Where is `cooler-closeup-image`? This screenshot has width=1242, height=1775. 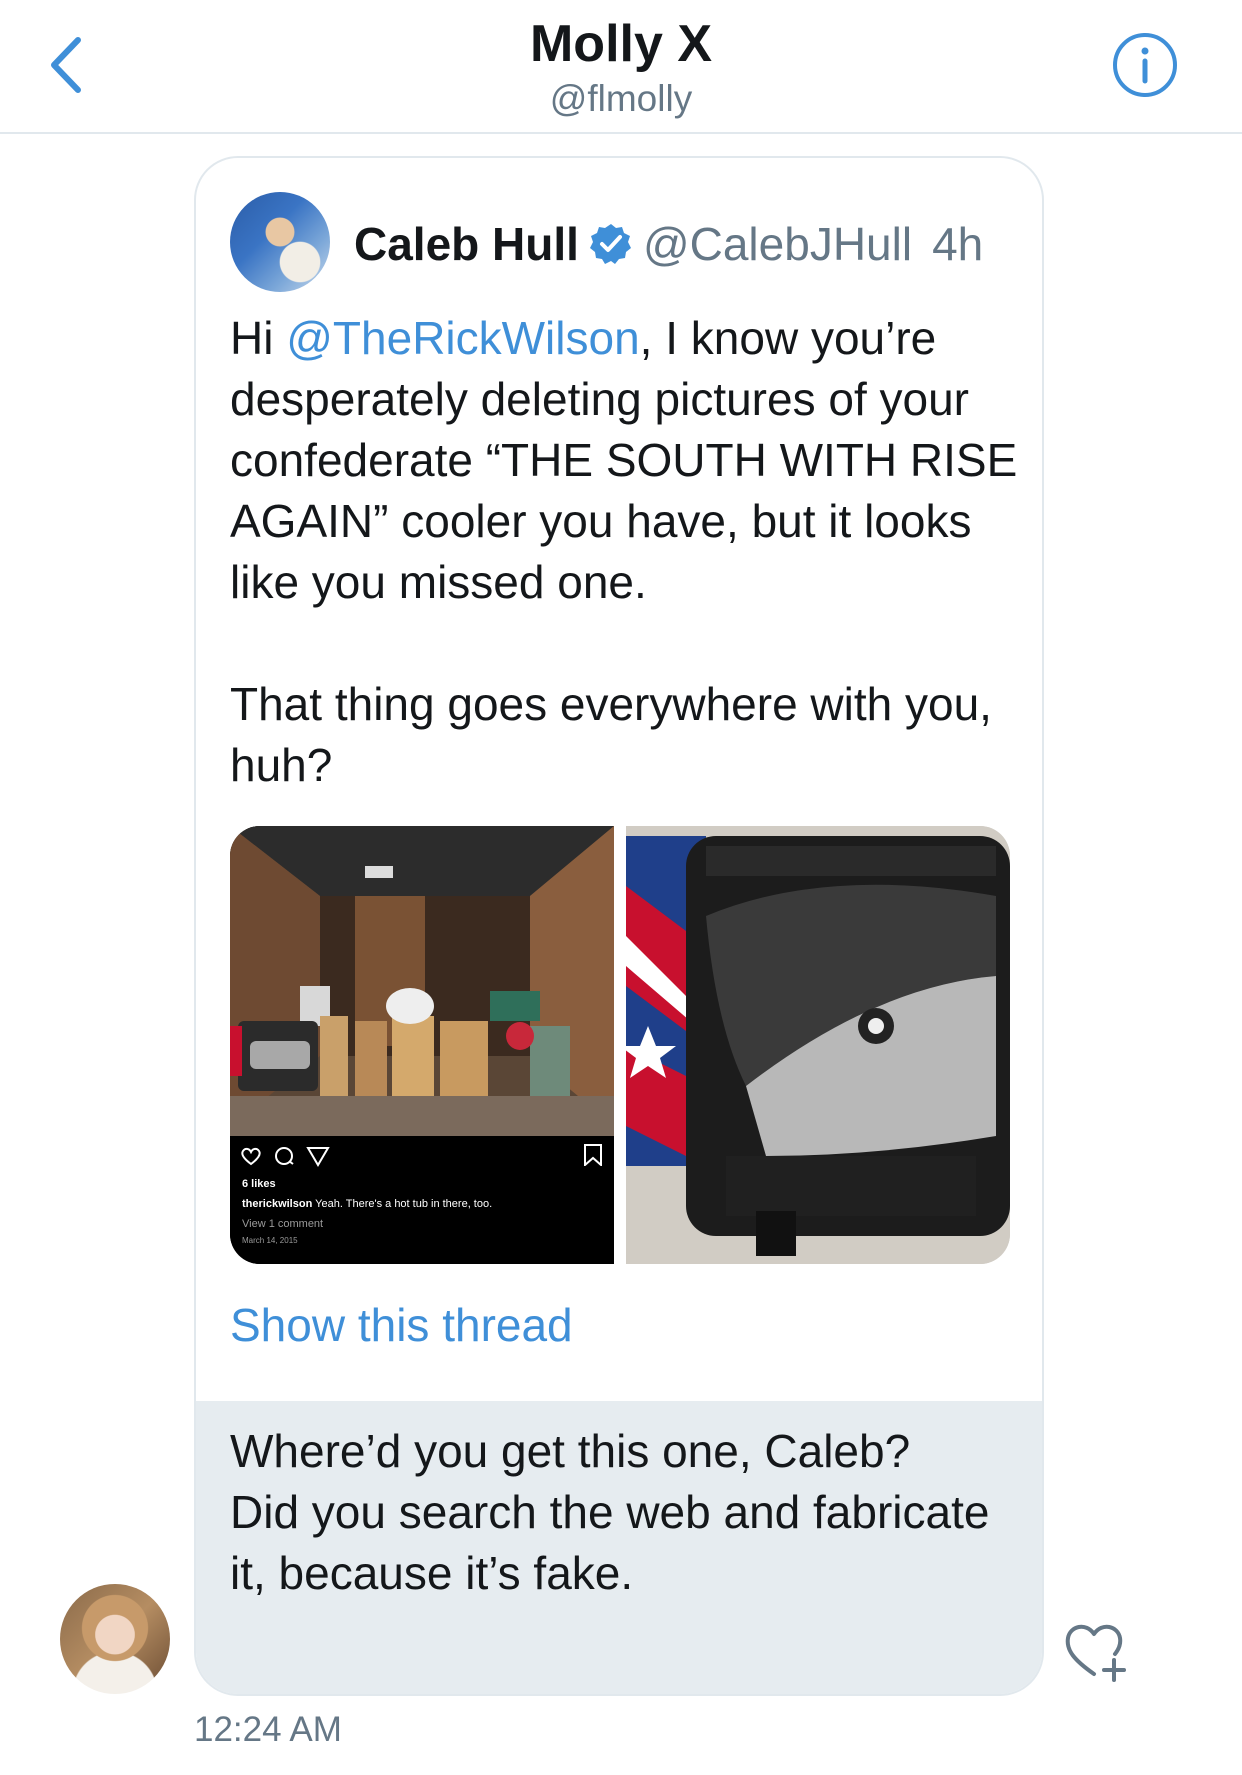
cooler-closeup-image is located at coordinates (815, 1045).